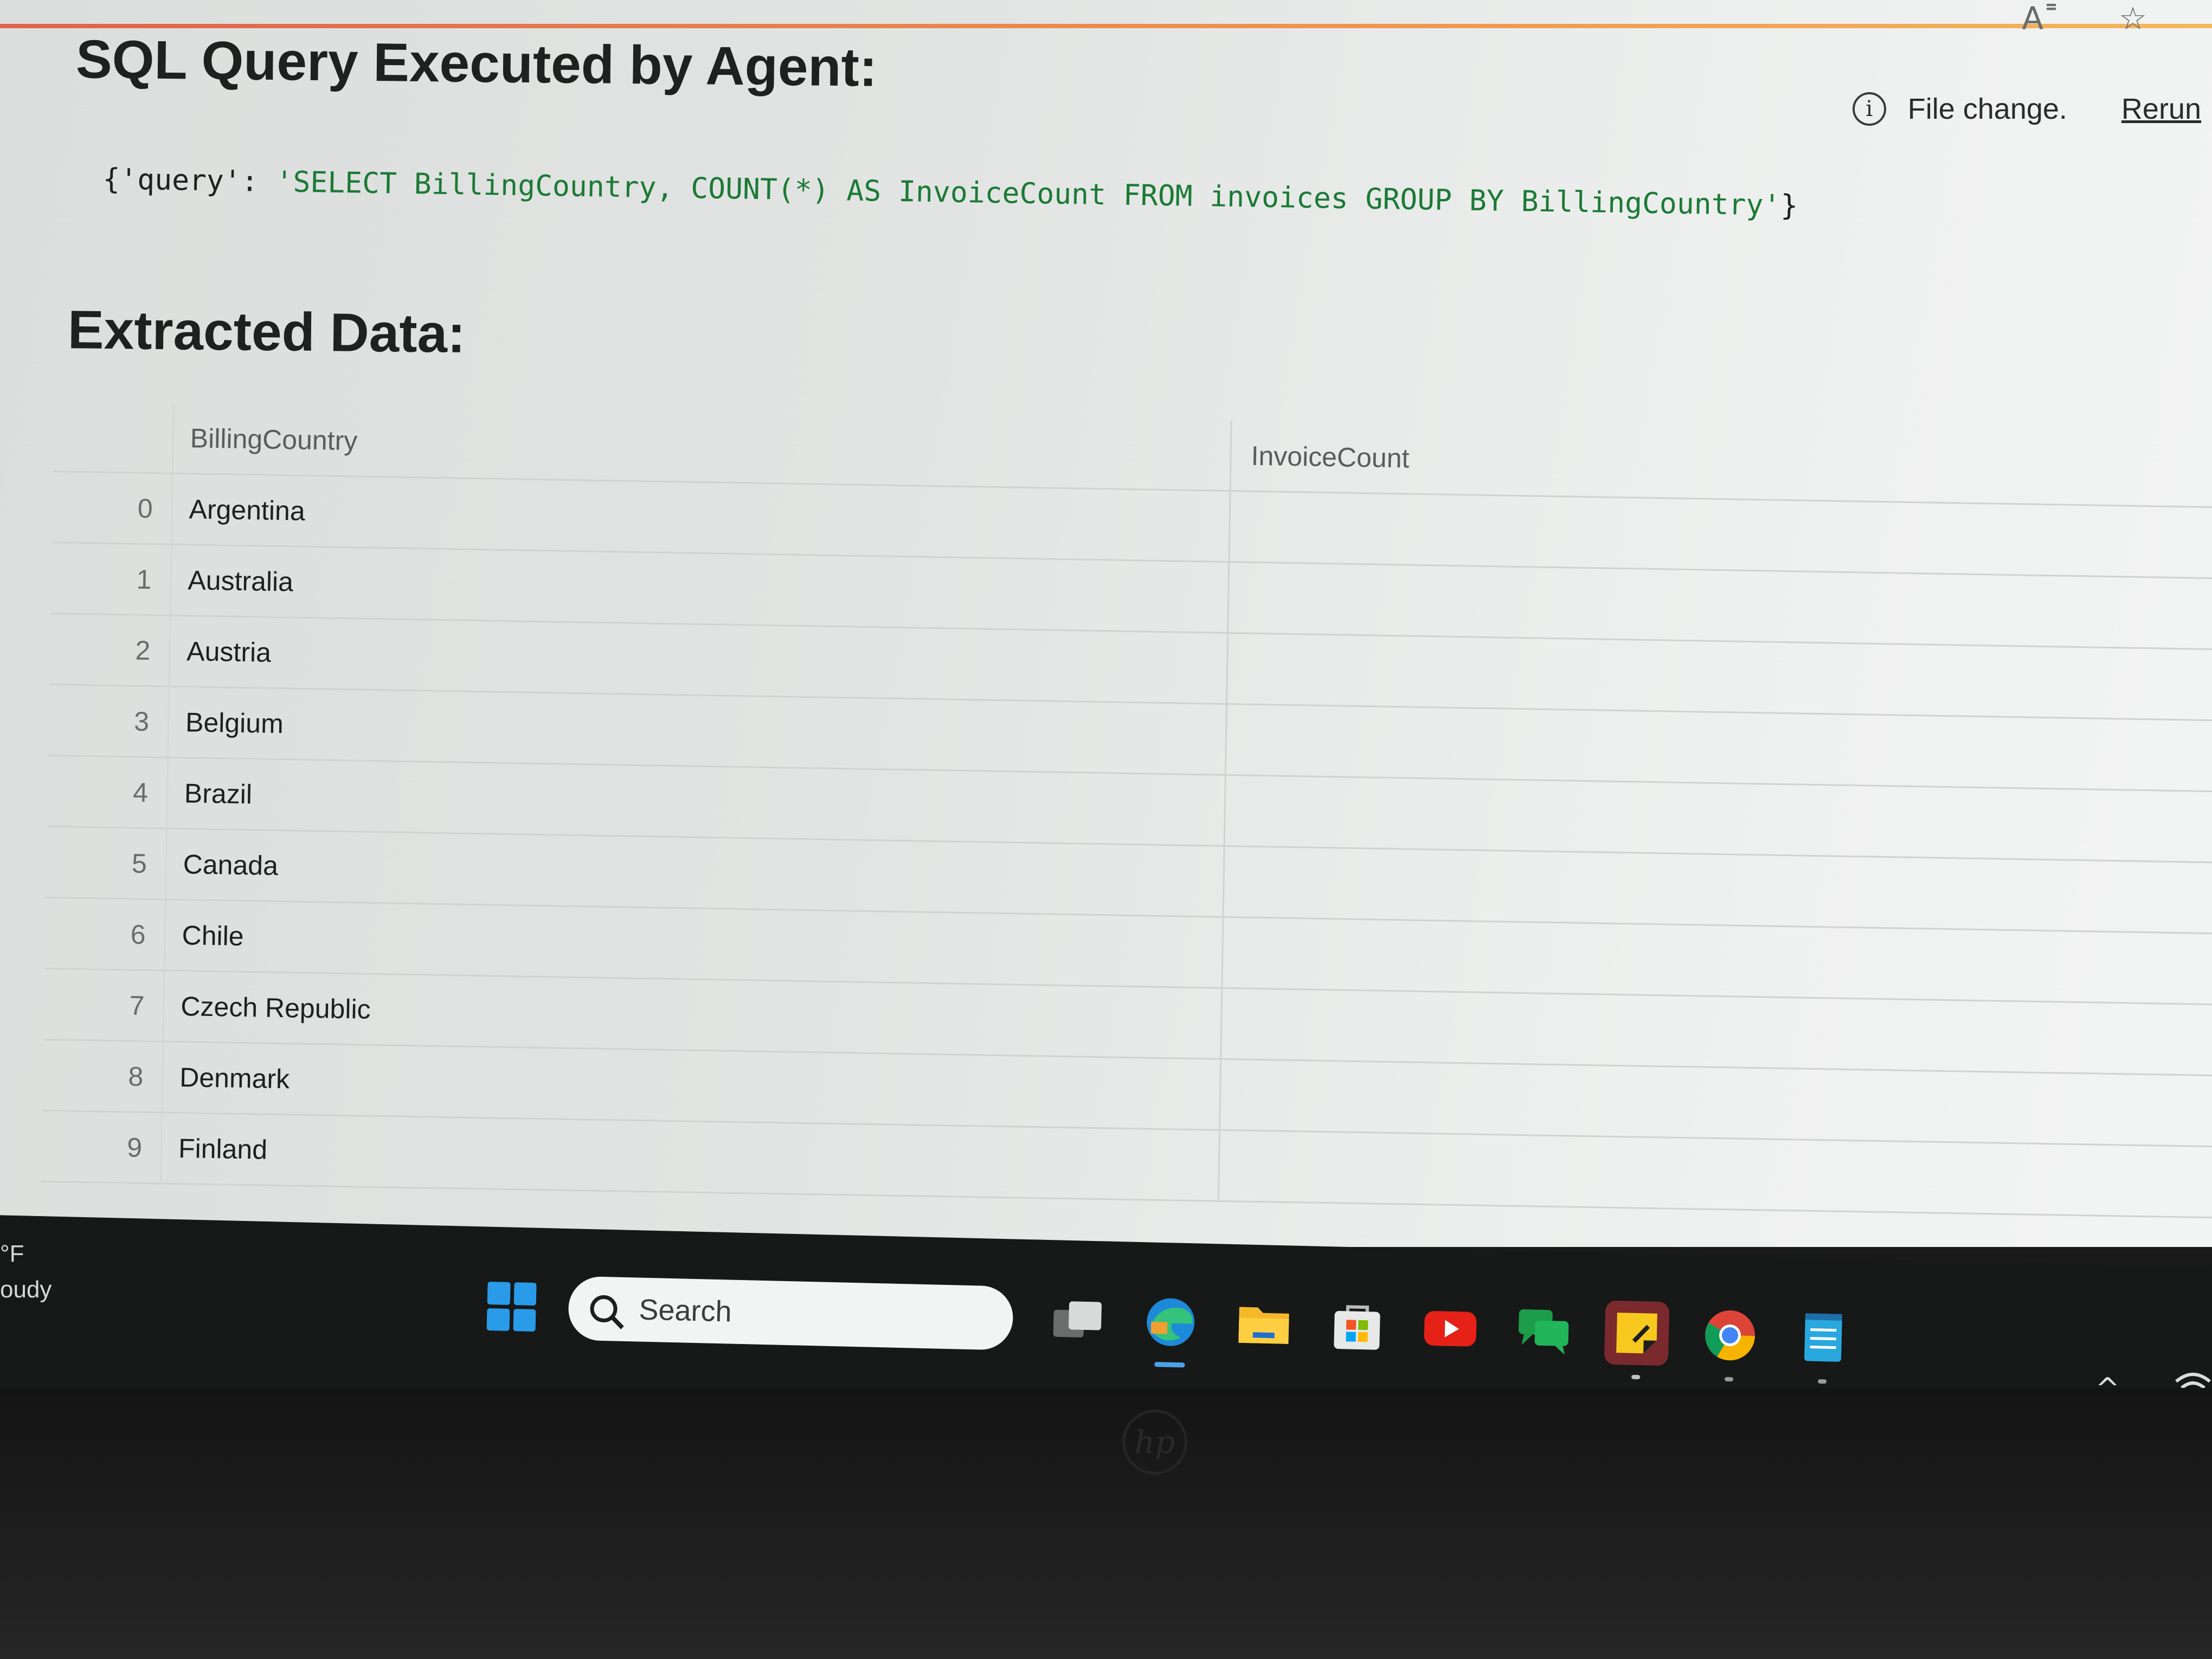 The width and height of the screenshot is (2212, 1659). What do you see at coordinates (2040, 18) in the screenshot?
I see `read-aloud-icon: A˭` at bounding box center [2040, 18].